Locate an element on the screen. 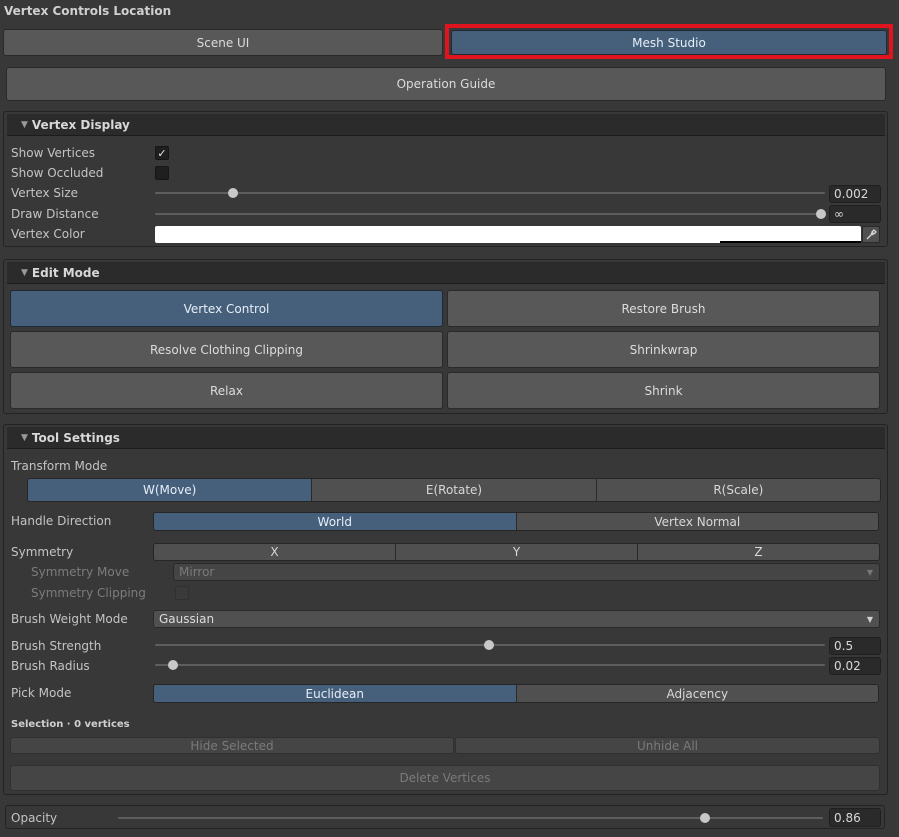  symmetry-label: Symmetry is located at coordinates (42, 552).